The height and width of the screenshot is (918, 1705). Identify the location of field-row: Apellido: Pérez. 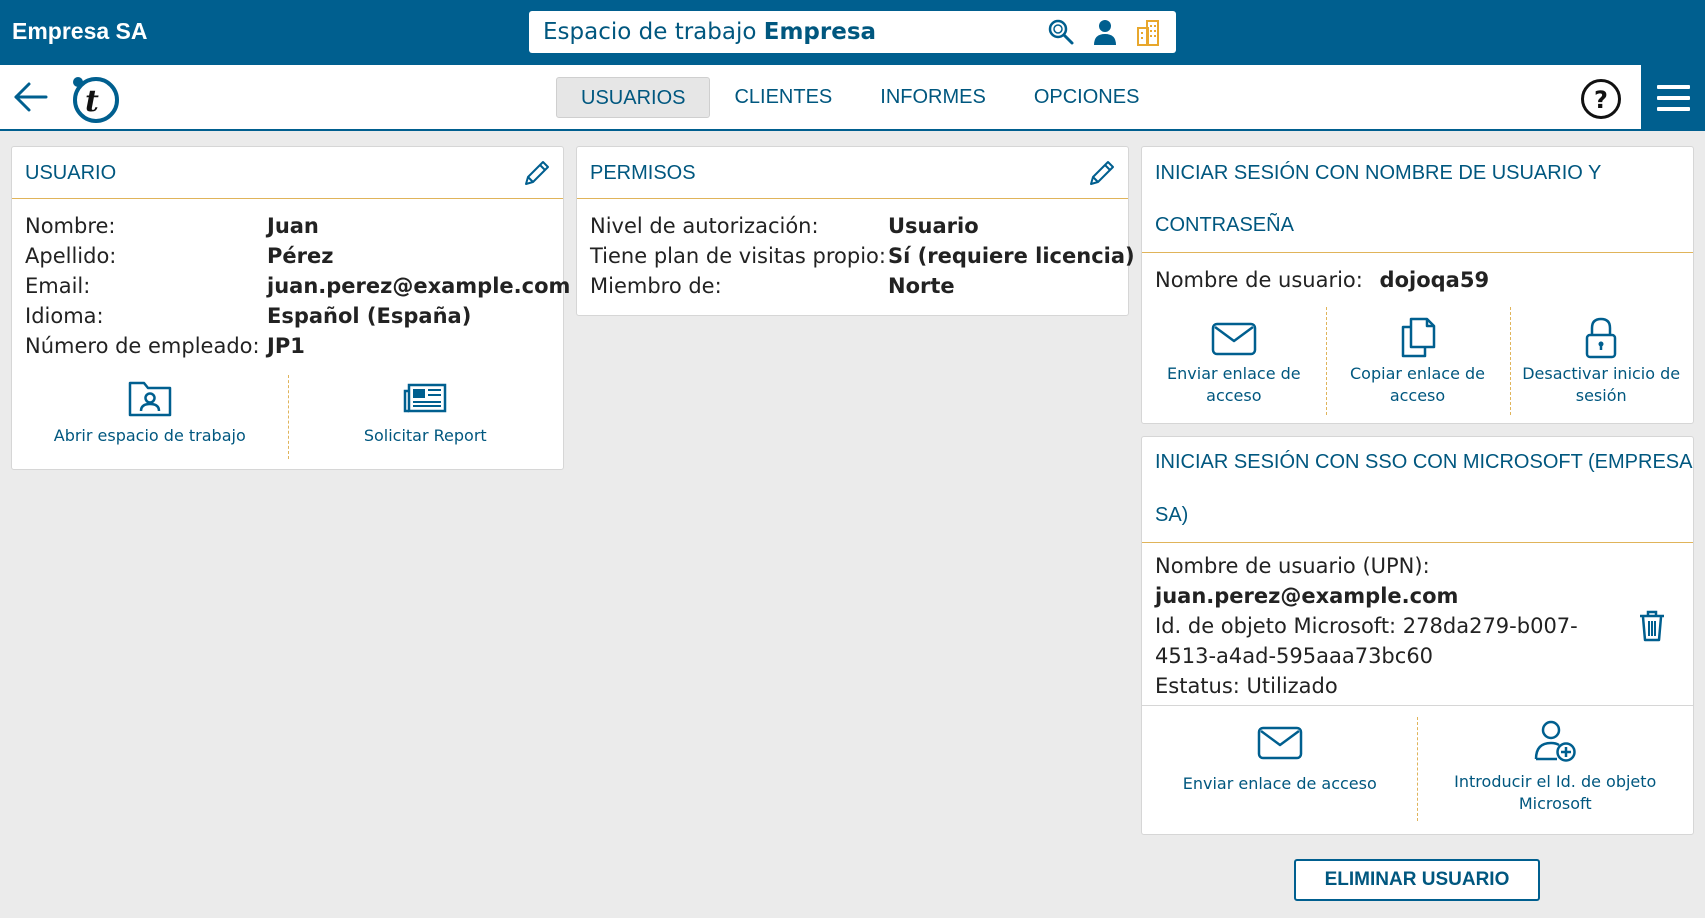
(297, 256).